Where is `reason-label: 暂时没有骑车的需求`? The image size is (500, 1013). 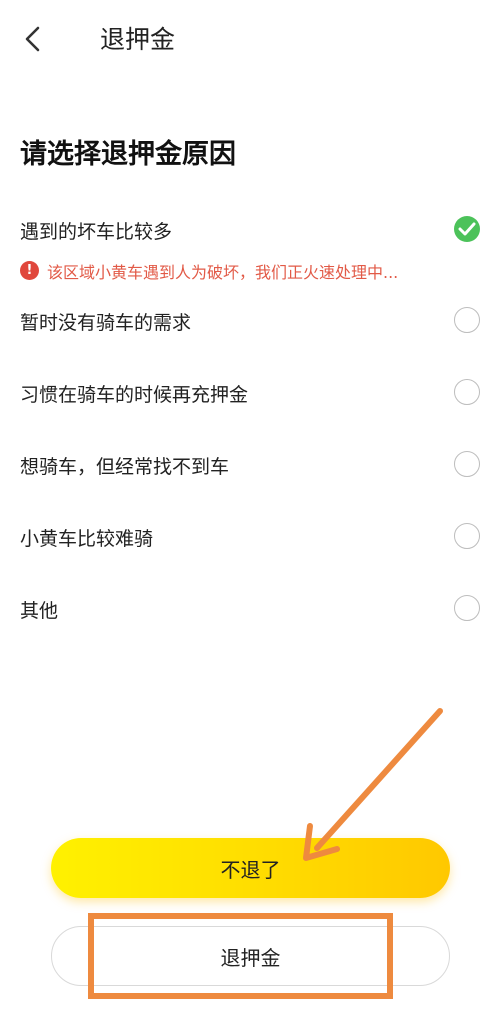
reason-label: 暂时没有骑车的需求 is located at coordinates (106, 323).